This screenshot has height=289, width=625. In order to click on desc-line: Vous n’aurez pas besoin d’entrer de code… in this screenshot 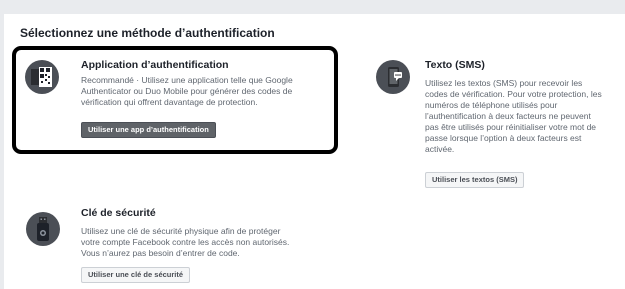, I will do `click(160, 253)`.